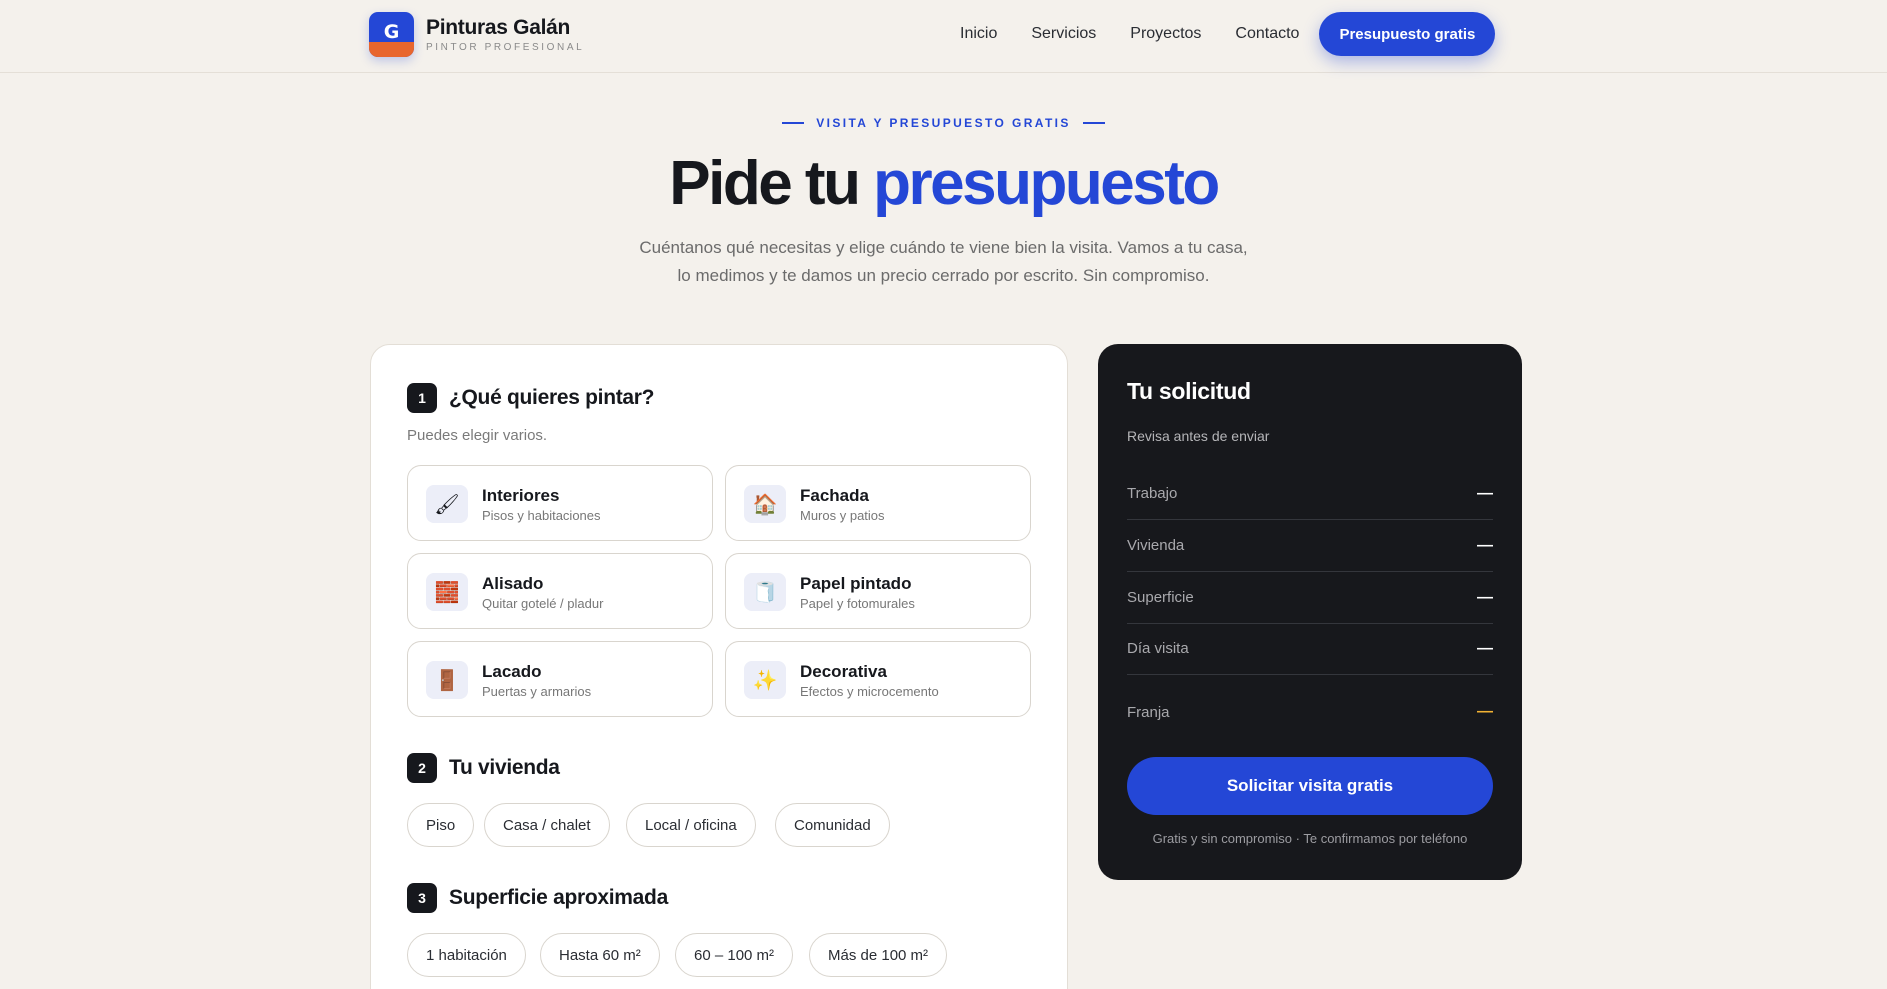  I want to click on step-number: 2, so click(422, 768).